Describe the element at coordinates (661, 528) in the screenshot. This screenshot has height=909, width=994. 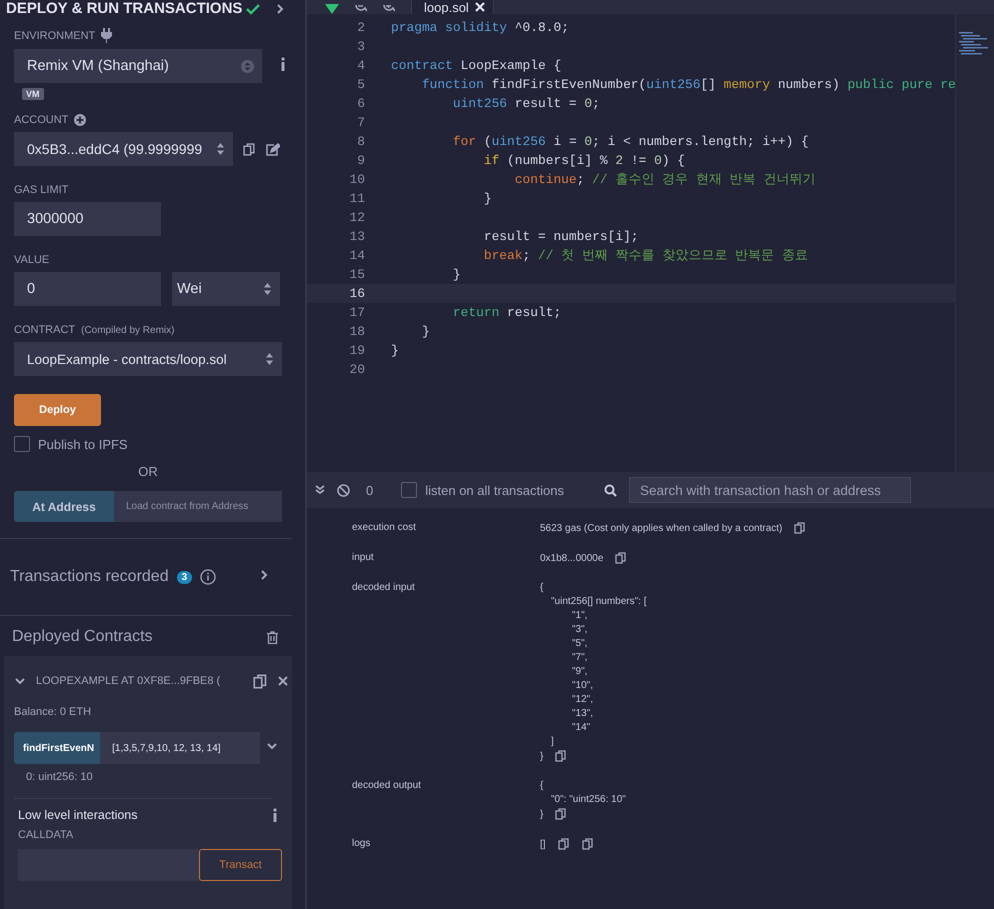
I see `detail-value: 5623 gas (Cost only applies when called by a contract)` at that location.